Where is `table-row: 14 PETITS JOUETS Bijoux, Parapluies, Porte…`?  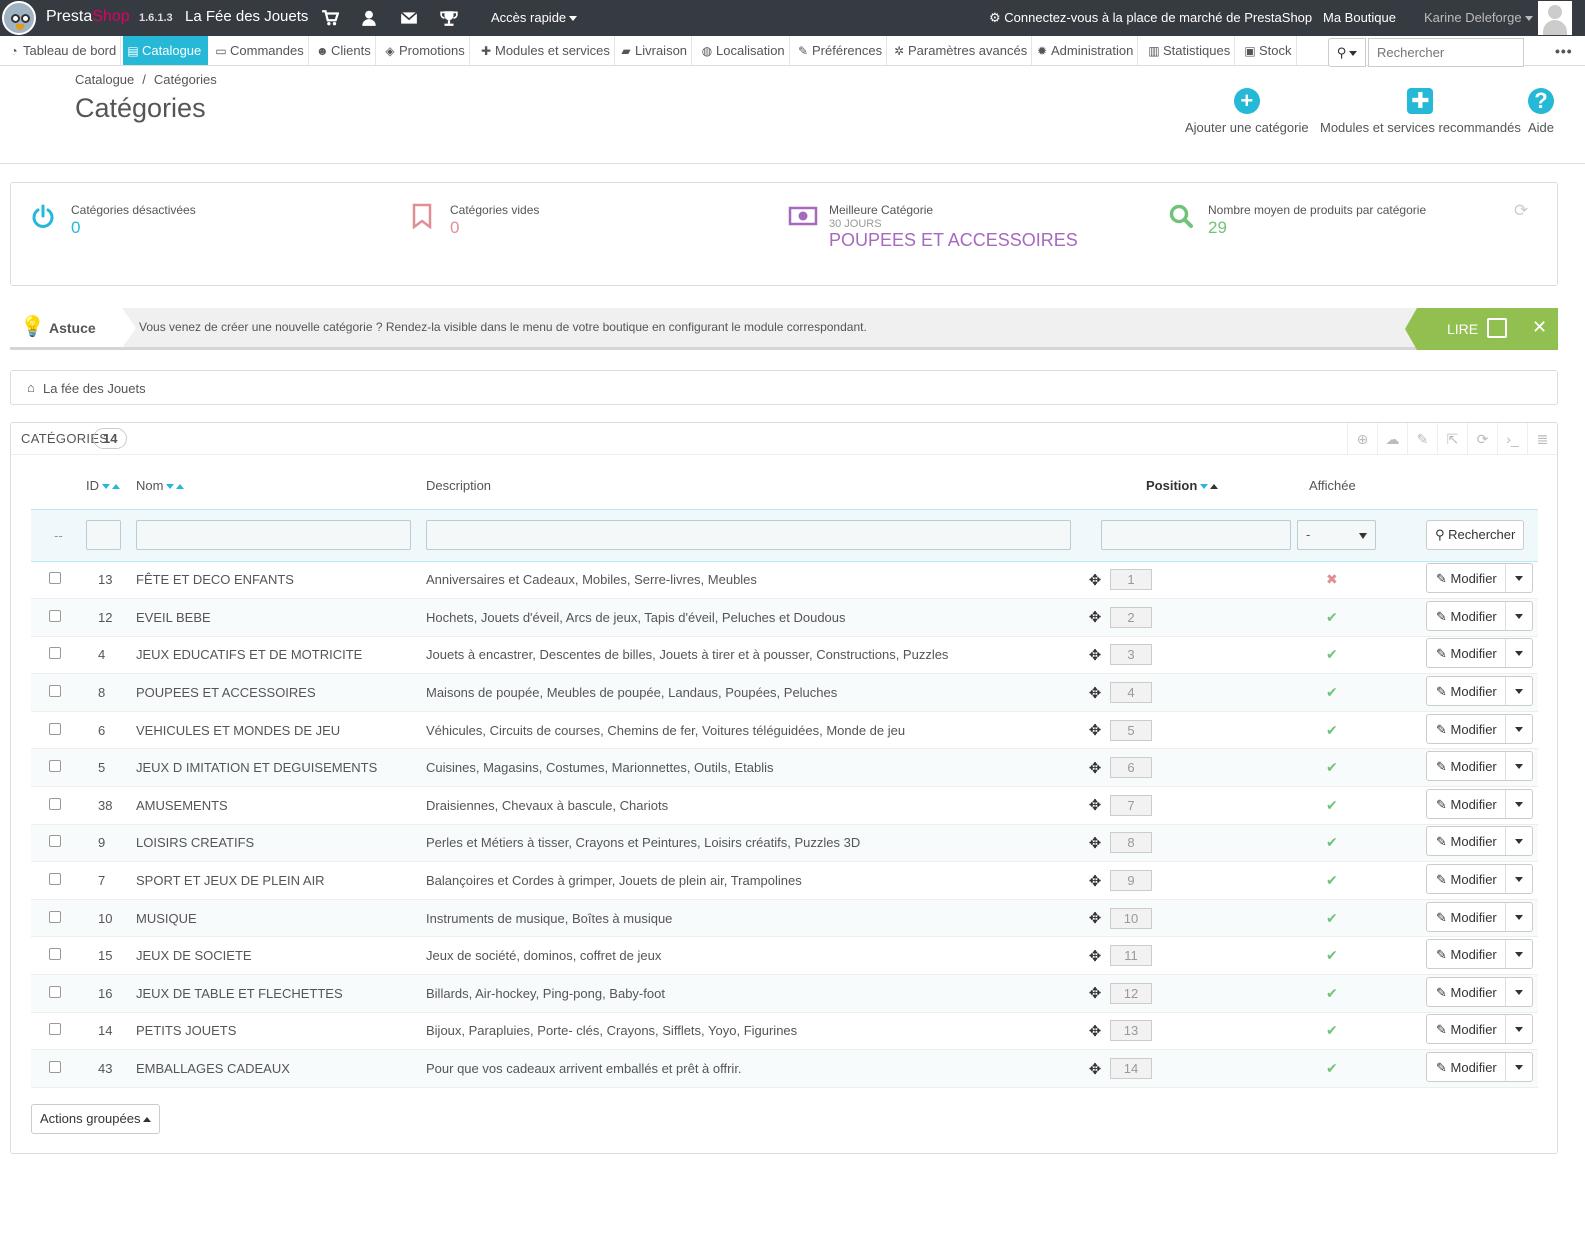
table-row: 14 PETITS JOUETS Bijoux, Parapluies, Porte… is located at coordinates (784, 1031).